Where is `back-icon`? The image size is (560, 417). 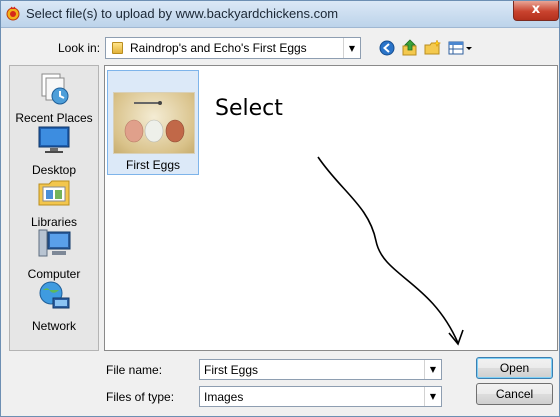 back-icon is located at coordinates (387, 48).